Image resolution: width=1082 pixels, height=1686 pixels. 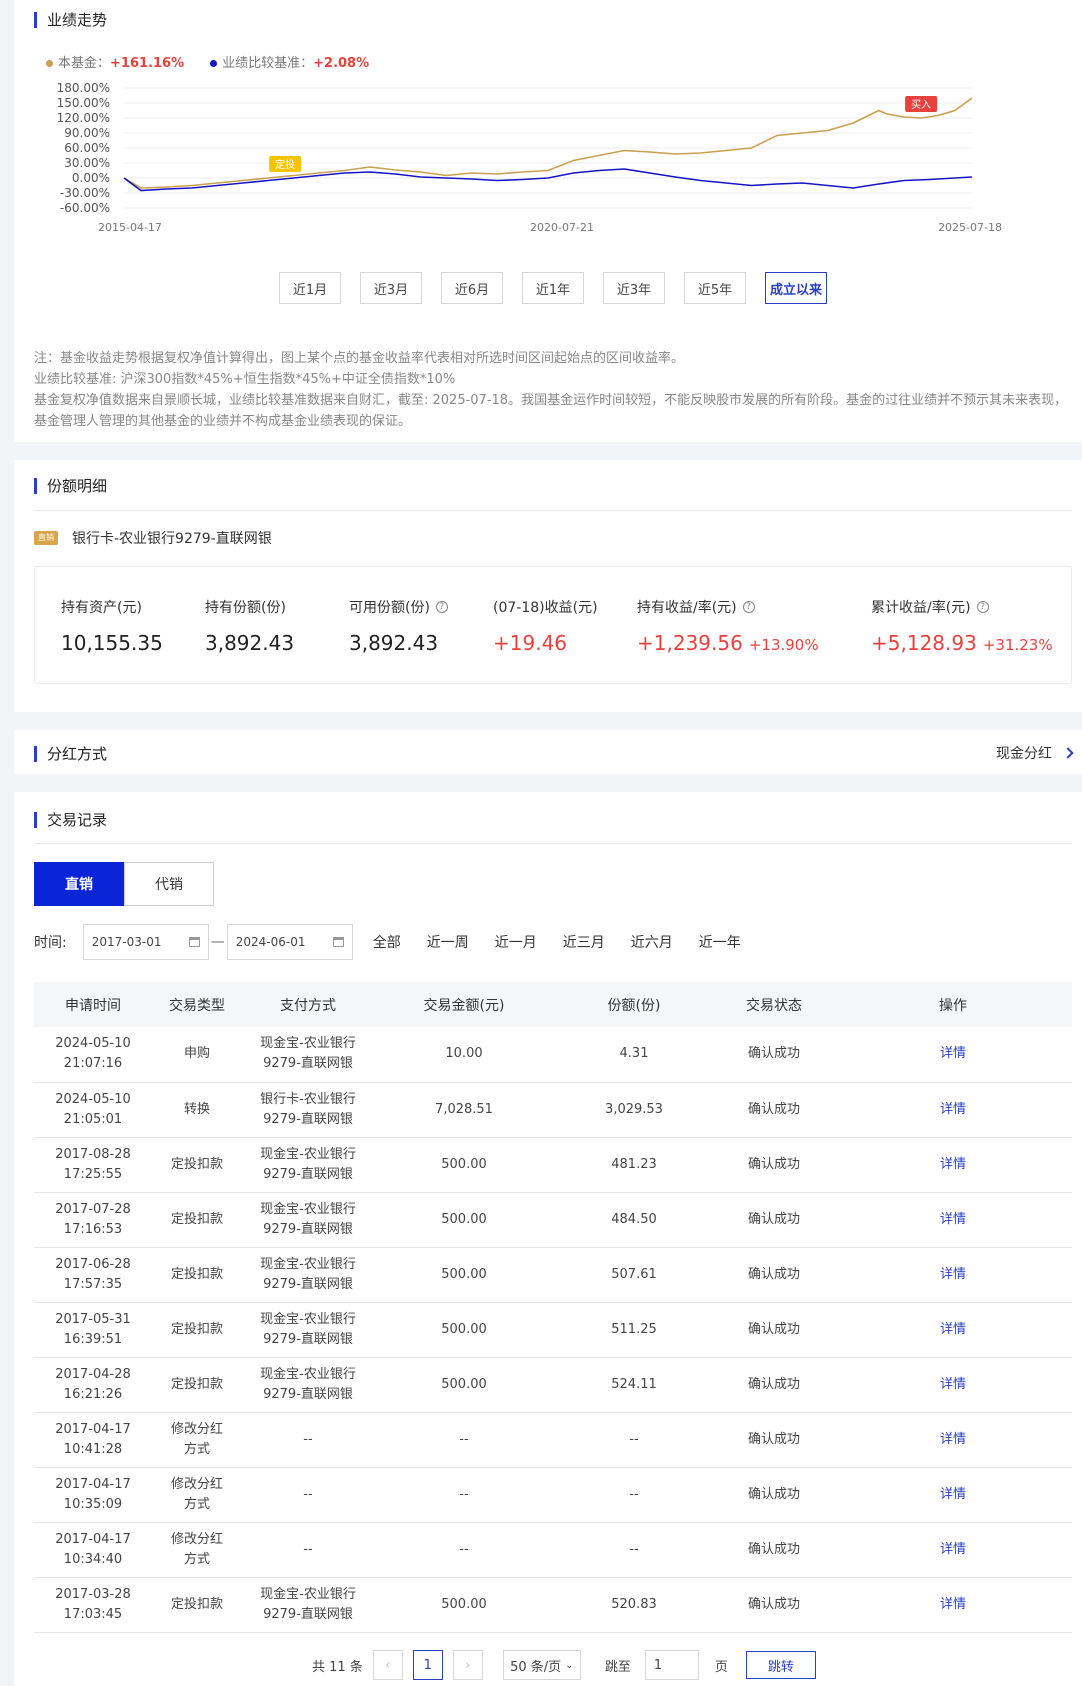 I want to click on y-tick-label: 90.00%, so click(x=87, y=133).